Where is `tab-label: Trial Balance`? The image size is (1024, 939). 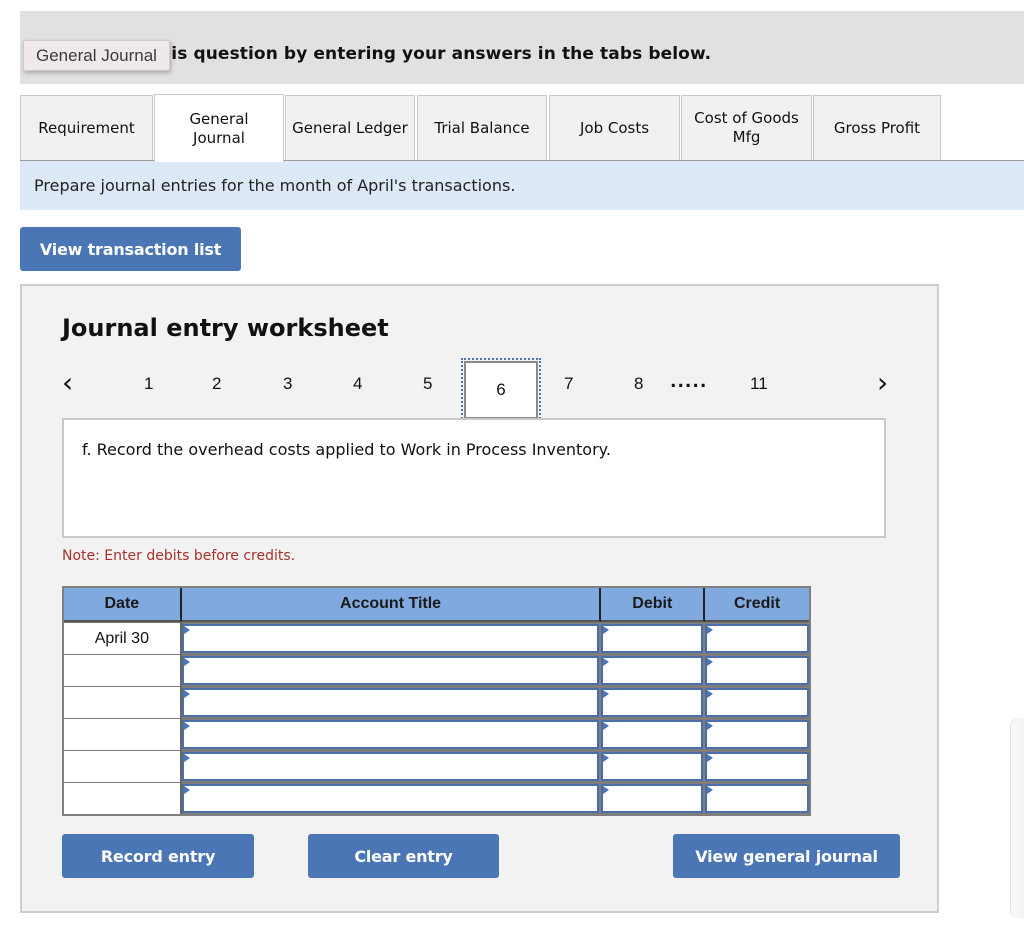 tab-label: Trial Balance is located at coordinates (482, 127).